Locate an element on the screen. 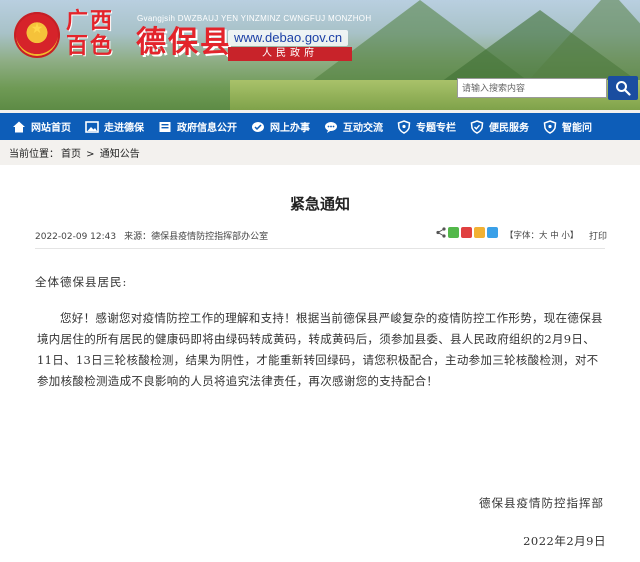 The width and height of the screenshot is (640, 562). national-emblem-icon: ★ is located at coordinates (37, 35).